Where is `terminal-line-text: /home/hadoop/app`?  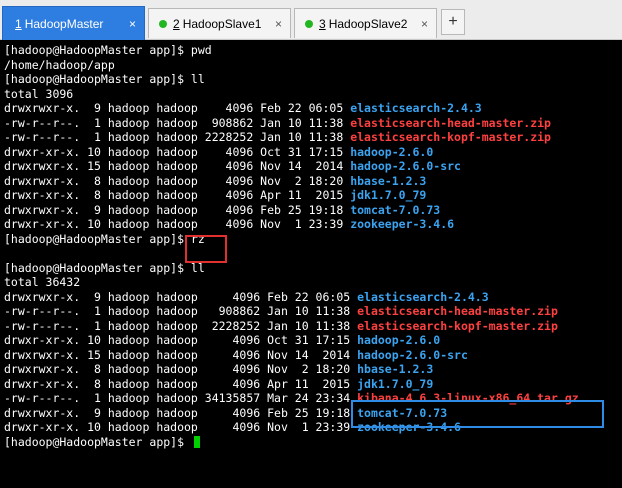 terminal-line-text: /home/hadoop/app is located at coordinates (59, 64).